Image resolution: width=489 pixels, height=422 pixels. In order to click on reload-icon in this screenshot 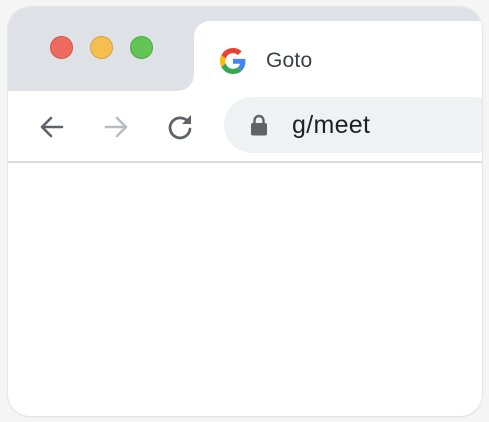, I will do `click(180, 127)`.